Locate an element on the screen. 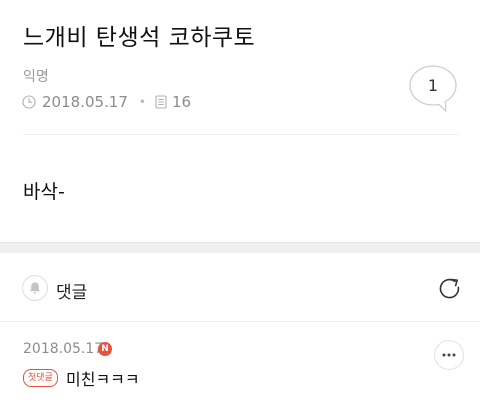  comment-count: 1 is located at coordinates (433, 85).